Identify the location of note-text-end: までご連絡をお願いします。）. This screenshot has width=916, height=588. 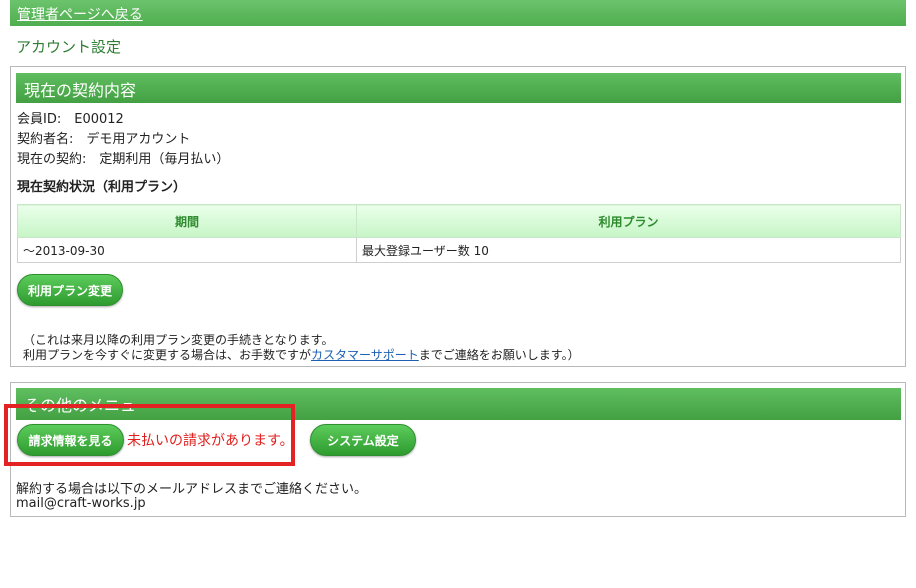
(499, 355).